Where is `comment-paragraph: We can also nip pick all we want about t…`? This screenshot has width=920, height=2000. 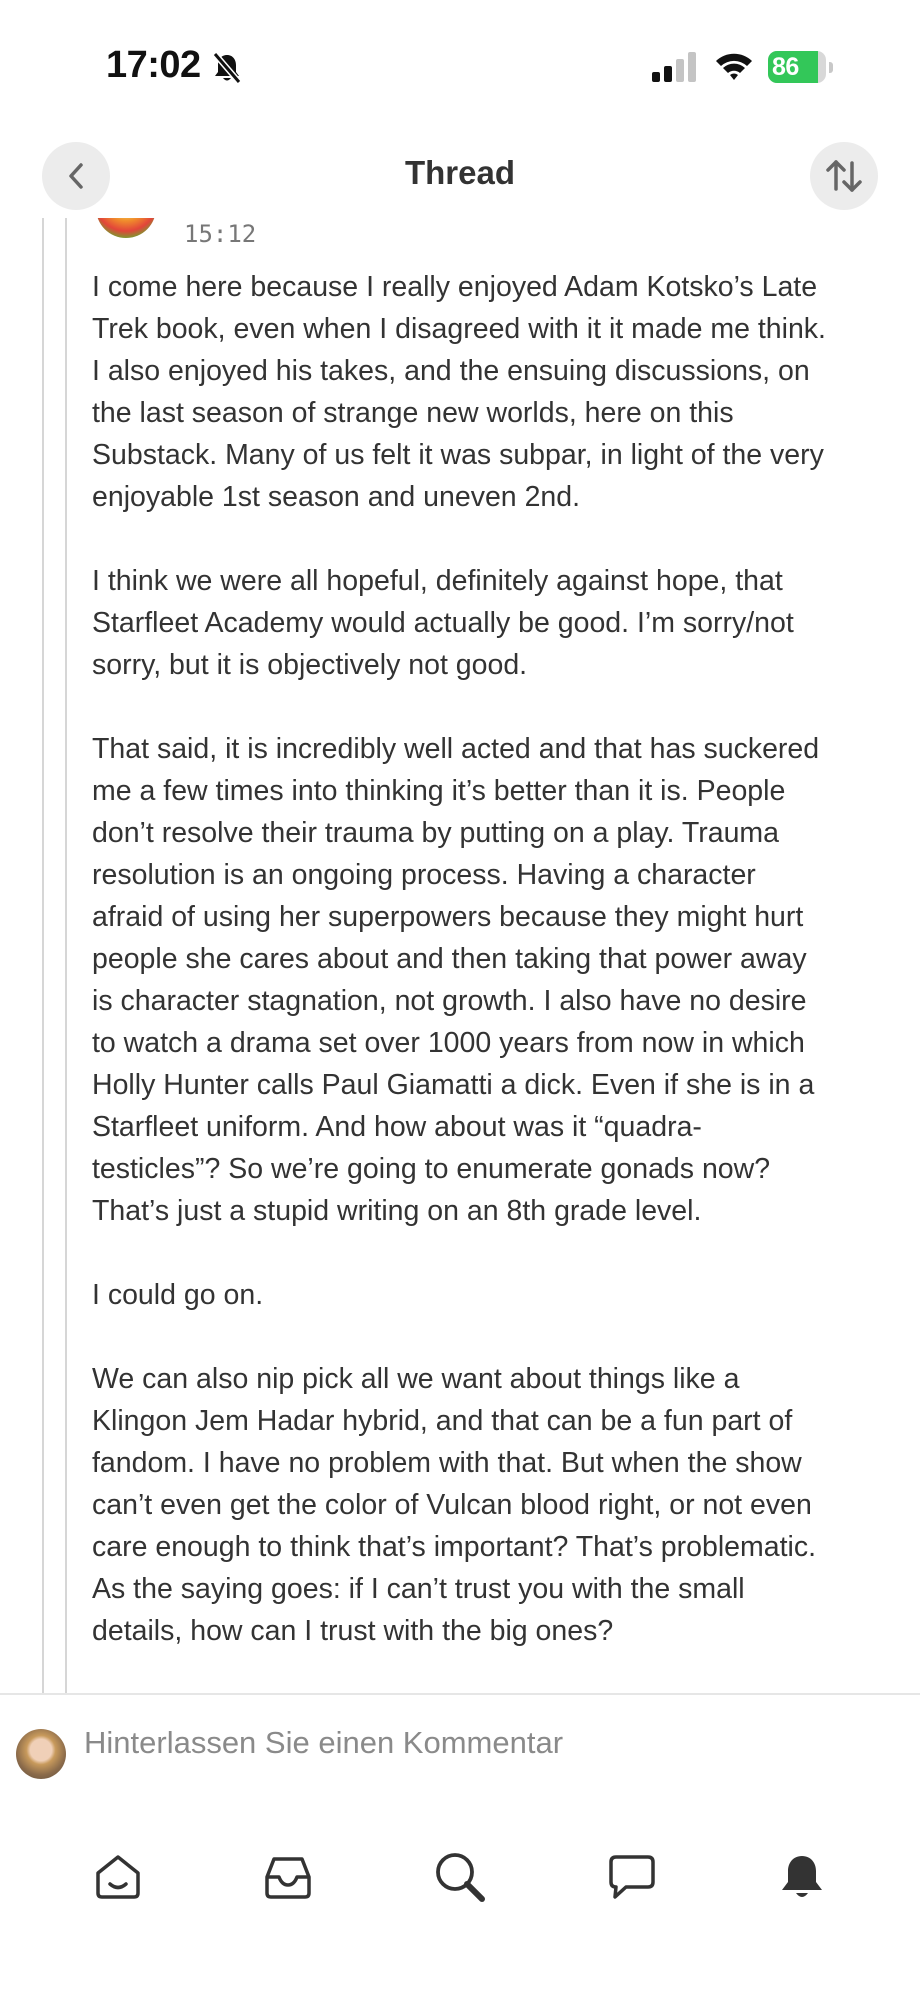
comment-paragraph: We can also nip pick all we want about t… is located at coordinates (454, 1505).